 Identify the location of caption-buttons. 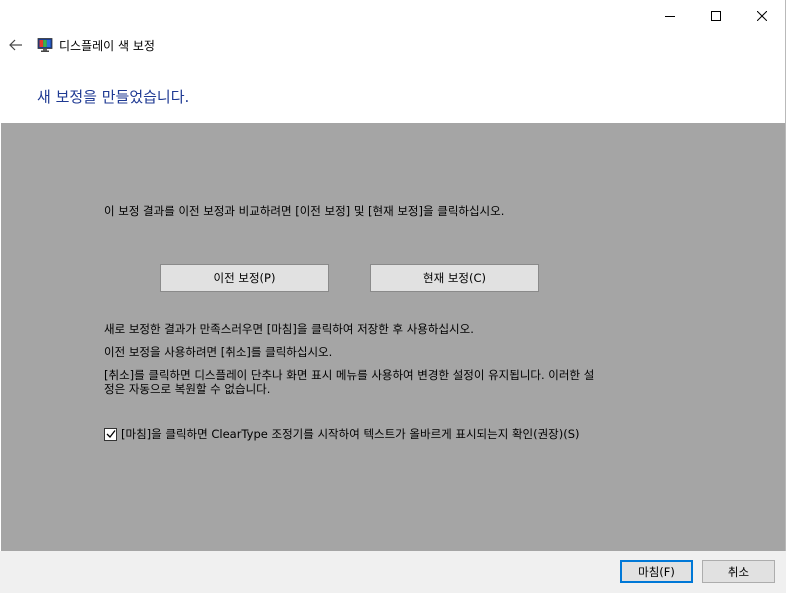
(716, 16).